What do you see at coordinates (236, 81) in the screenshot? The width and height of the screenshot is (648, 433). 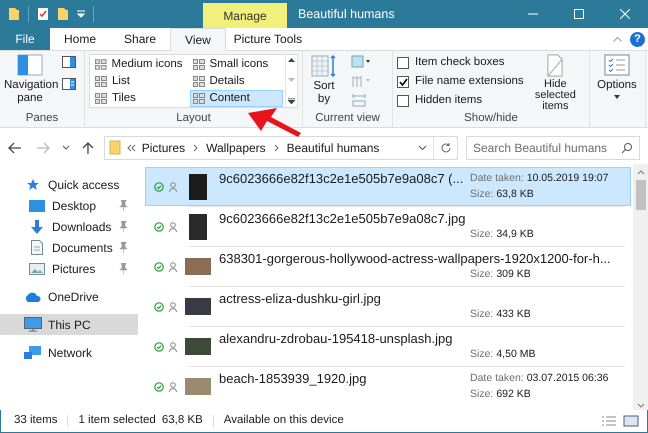 I see `layout-option: Details` at bounding box center [236, 81].